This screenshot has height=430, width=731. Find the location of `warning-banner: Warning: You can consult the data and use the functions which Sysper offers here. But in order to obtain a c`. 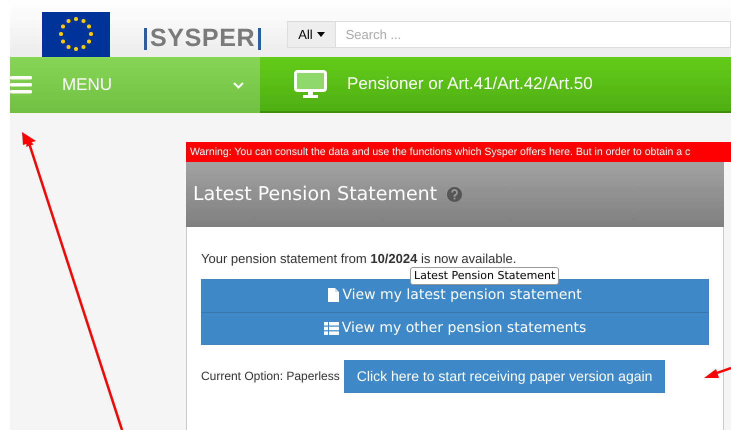

warning-banner: Warning: You can consult the data and use the functions which Sysper offers here. But in order to obtain a c is located at coordinates (458, 152).